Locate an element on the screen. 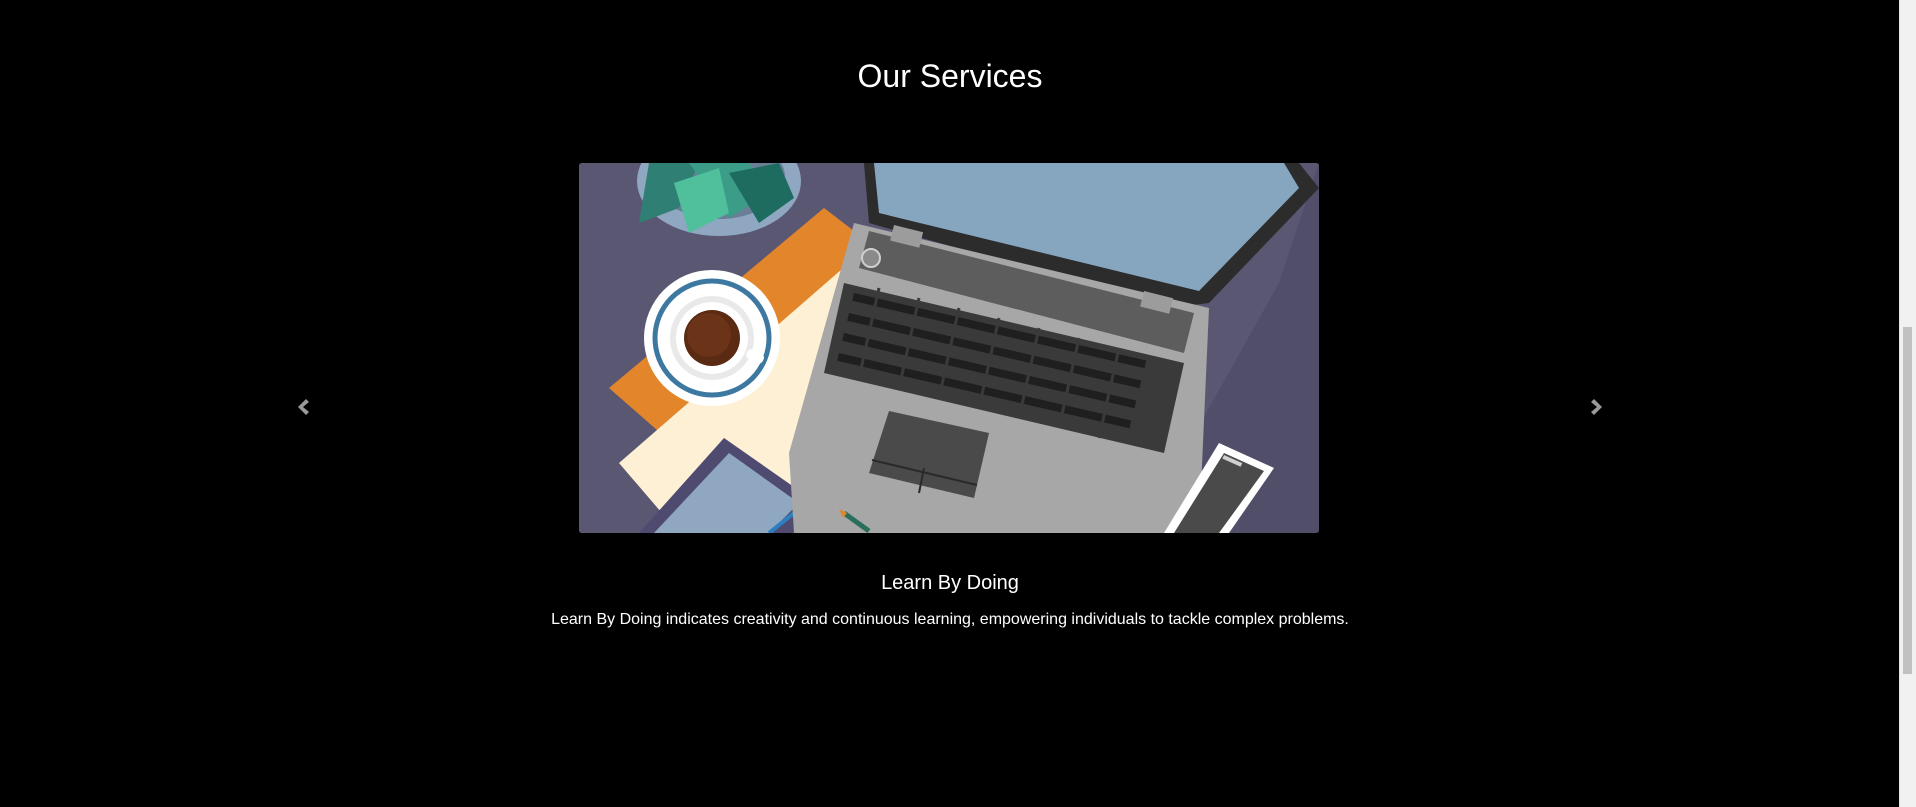 This screenshot has height=807, width=1916. chevron-right-icon is located at coordinates (1596, 407).